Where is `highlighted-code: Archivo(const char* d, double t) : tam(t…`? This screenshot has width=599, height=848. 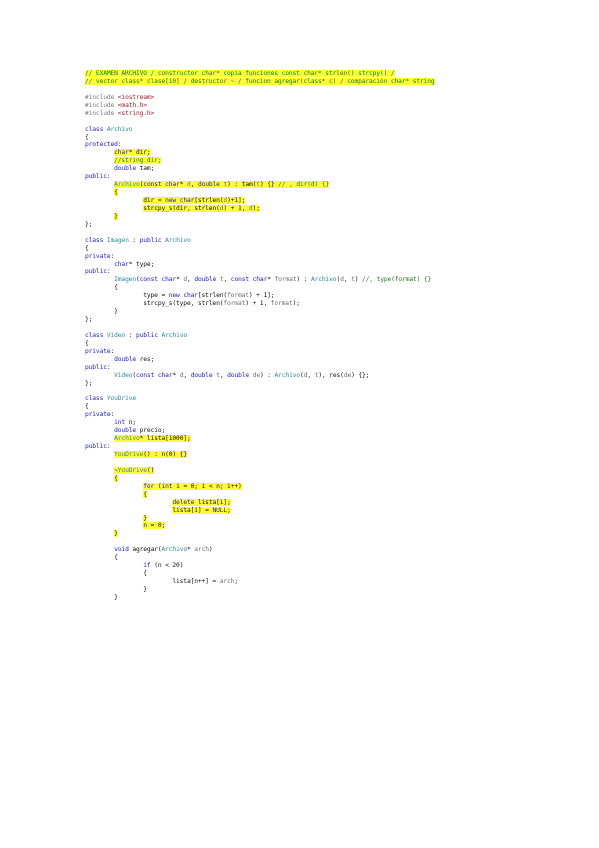
highlighted-code: Archivo(const char* d, double t) : tam(t… is located at coordinates (222, 185).